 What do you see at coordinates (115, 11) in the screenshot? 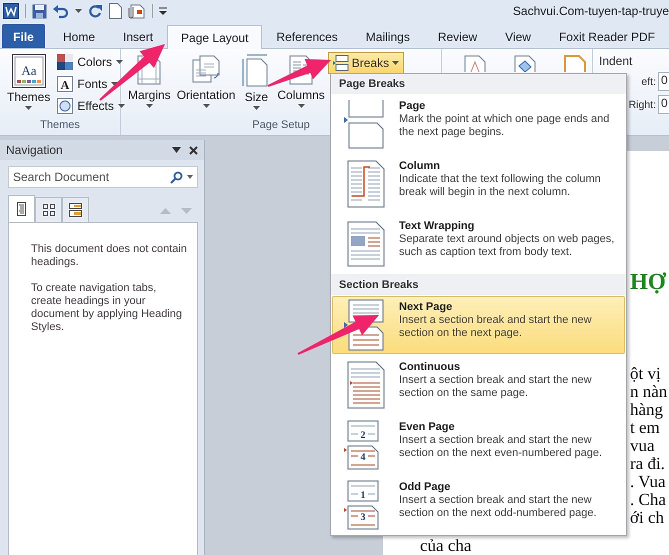
I see `new-document-icon` at bounding box center [115, 11].